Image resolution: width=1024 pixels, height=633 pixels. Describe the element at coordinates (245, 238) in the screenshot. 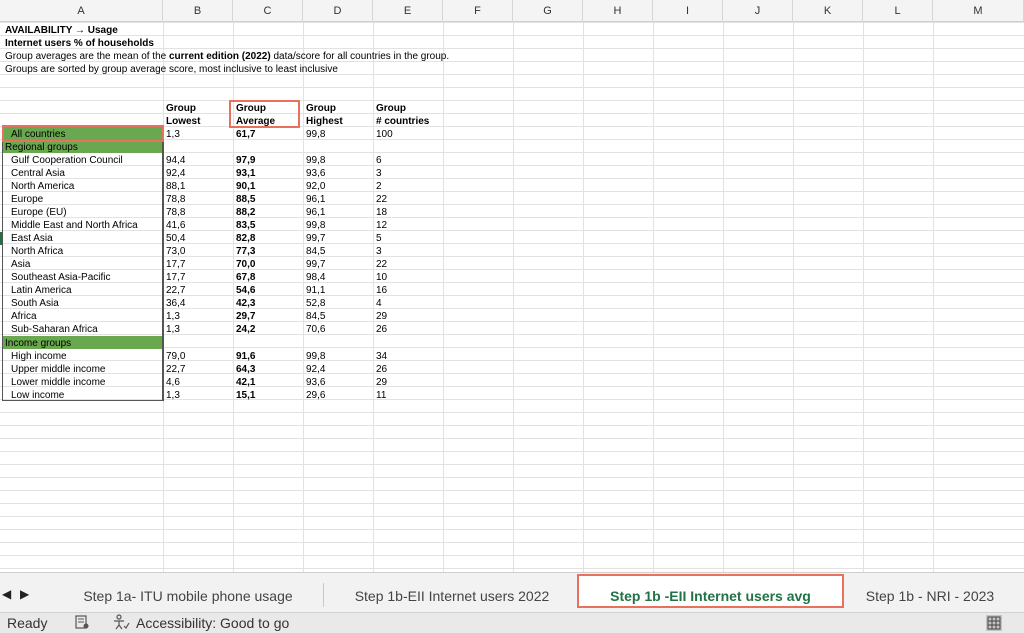

I see `regional-row-average: 82,8` at that location.